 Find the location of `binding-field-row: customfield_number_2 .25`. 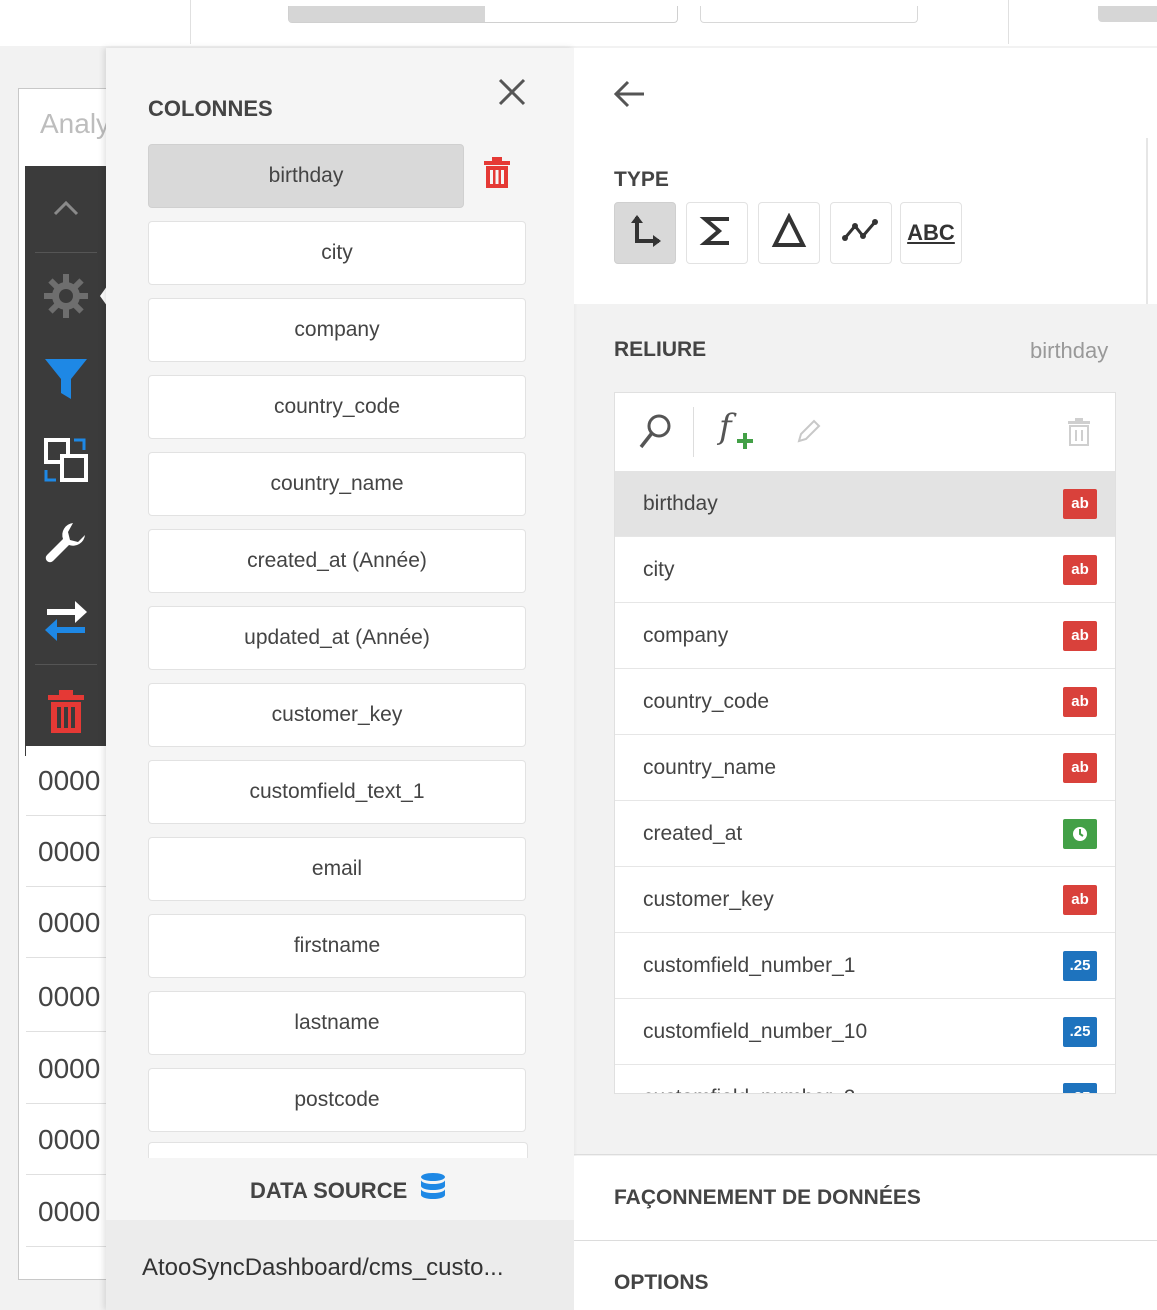

binding-field-row: customfield_number_2 .25 is located at coordinates (865, 1079).